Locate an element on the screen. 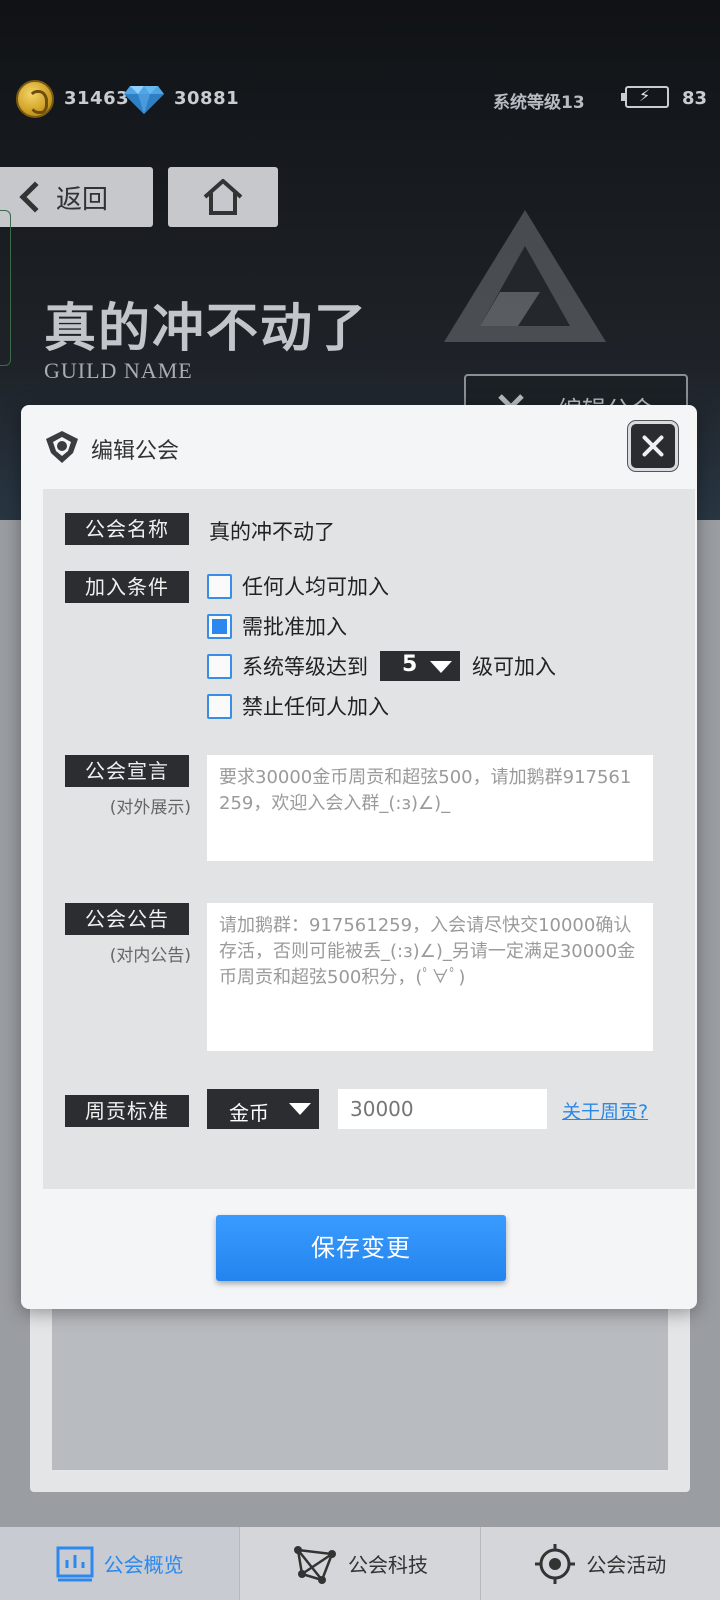 Image resolution: width=720 pixels, height=1600 pixels. level-select-value: 5 is located at coordinates (410, 664).